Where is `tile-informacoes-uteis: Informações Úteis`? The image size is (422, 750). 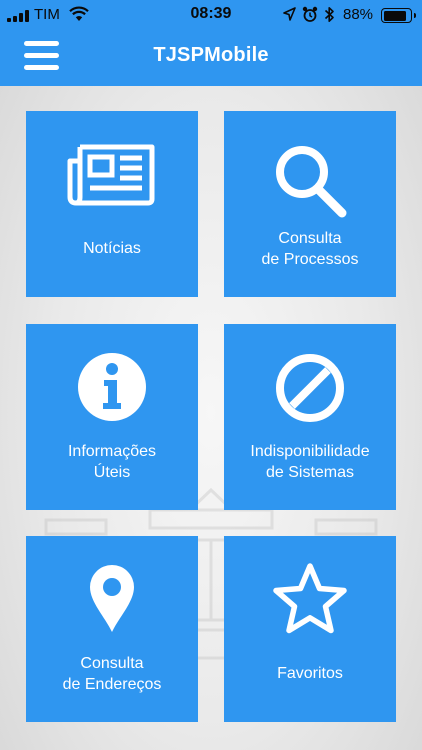
tile-informacoes-uteis: Informações Úteis is located at coordinates (112, 417).